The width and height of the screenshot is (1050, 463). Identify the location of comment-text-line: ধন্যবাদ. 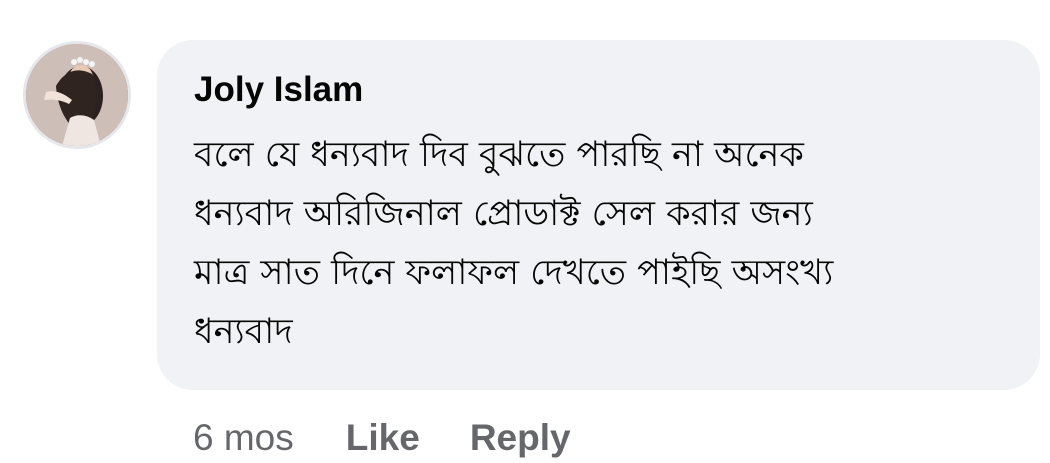
(243, 332).